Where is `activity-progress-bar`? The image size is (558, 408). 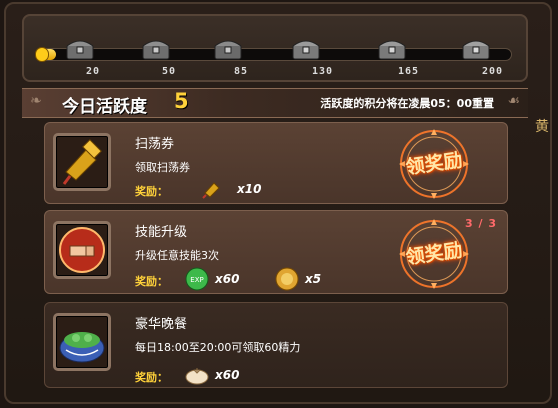
activity-progress-bar is located at coordinates (273, 54).